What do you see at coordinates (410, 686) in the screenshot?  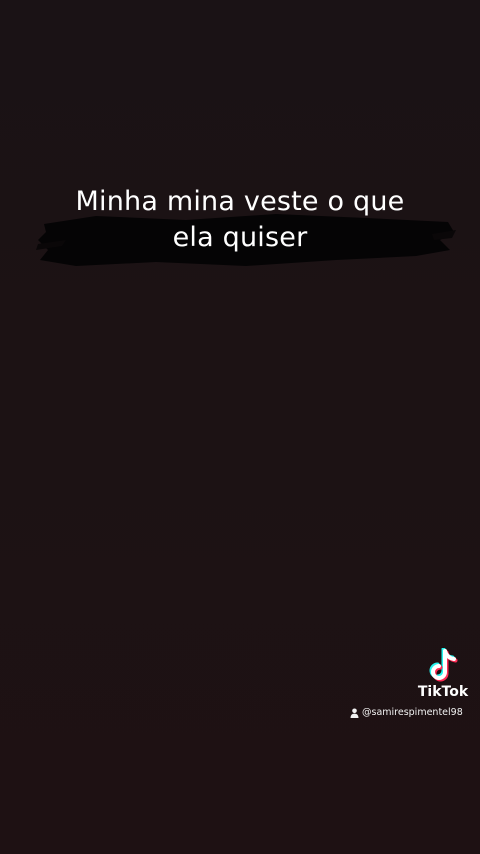 I see `tiktok-watermark: TikTok @samirespimentel98` at bounding box center [410, 686].